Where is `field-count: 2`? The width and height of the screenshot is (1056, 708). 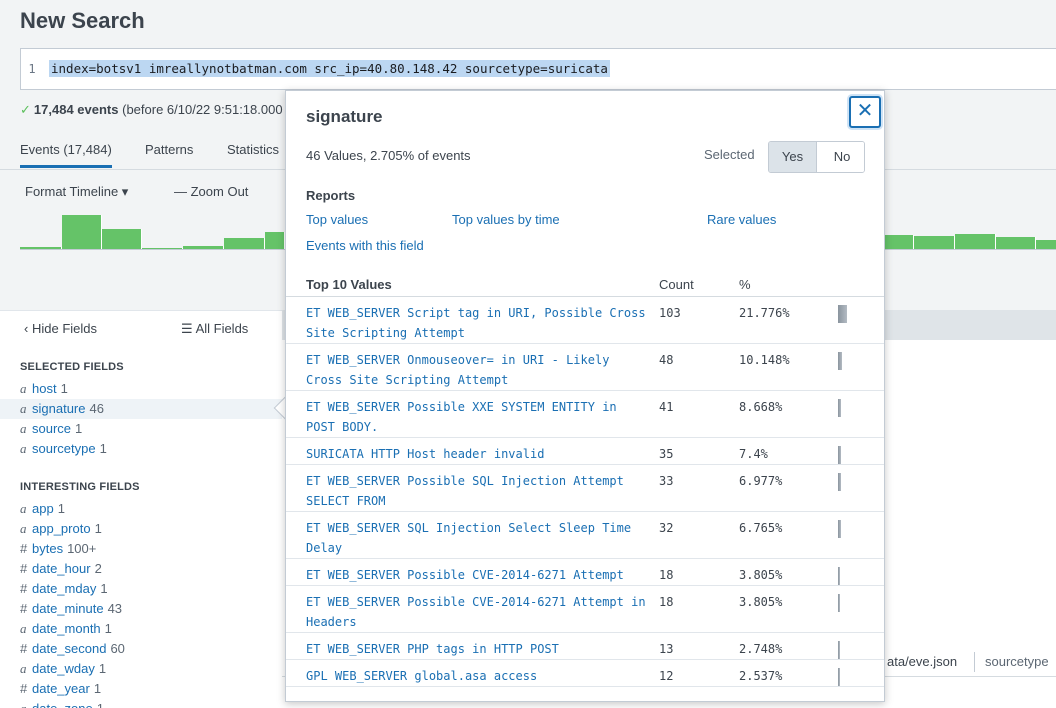
field-count: 2 is located at coordinates (98, 568).